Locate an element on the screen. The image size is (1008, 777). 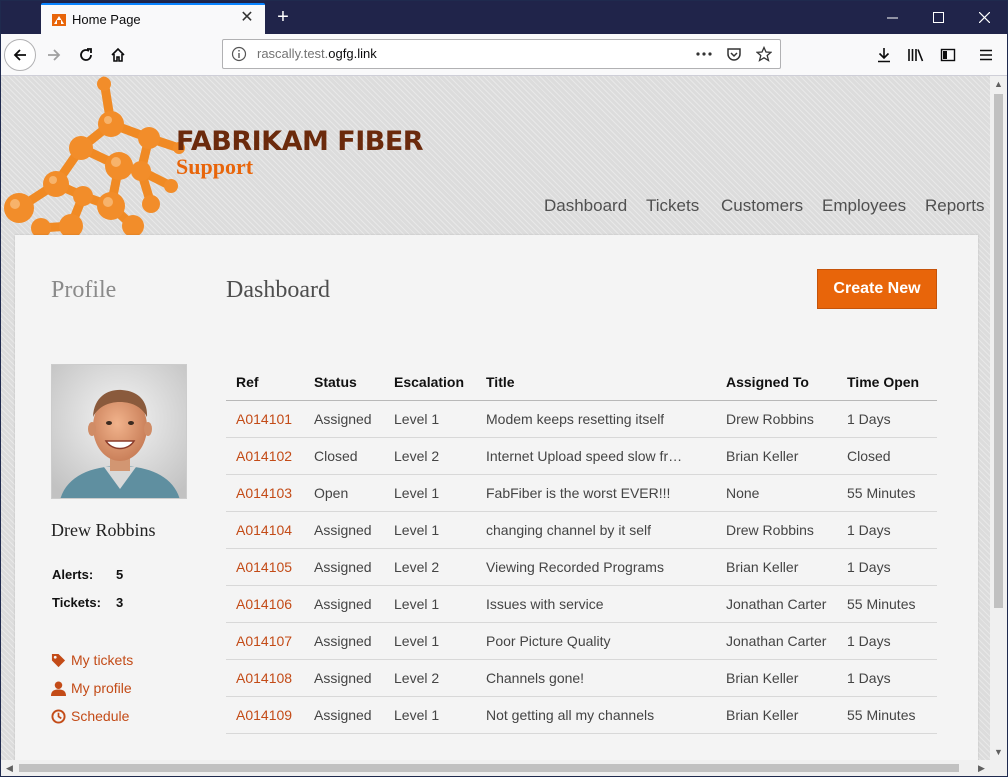
ticket-title: changing channel by it self is located at coordinates (586, 530).